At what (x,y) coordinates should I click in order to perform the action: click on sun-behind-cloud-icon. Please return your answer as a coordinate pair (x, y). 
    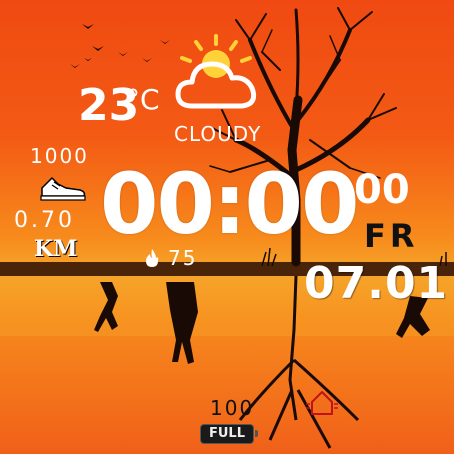
    Looking at the image, I should click on (216, 71).